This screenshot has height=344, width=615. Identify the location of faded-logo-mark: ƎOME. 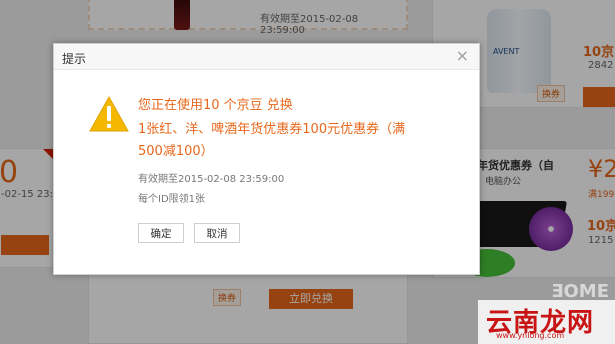
(580, 291).